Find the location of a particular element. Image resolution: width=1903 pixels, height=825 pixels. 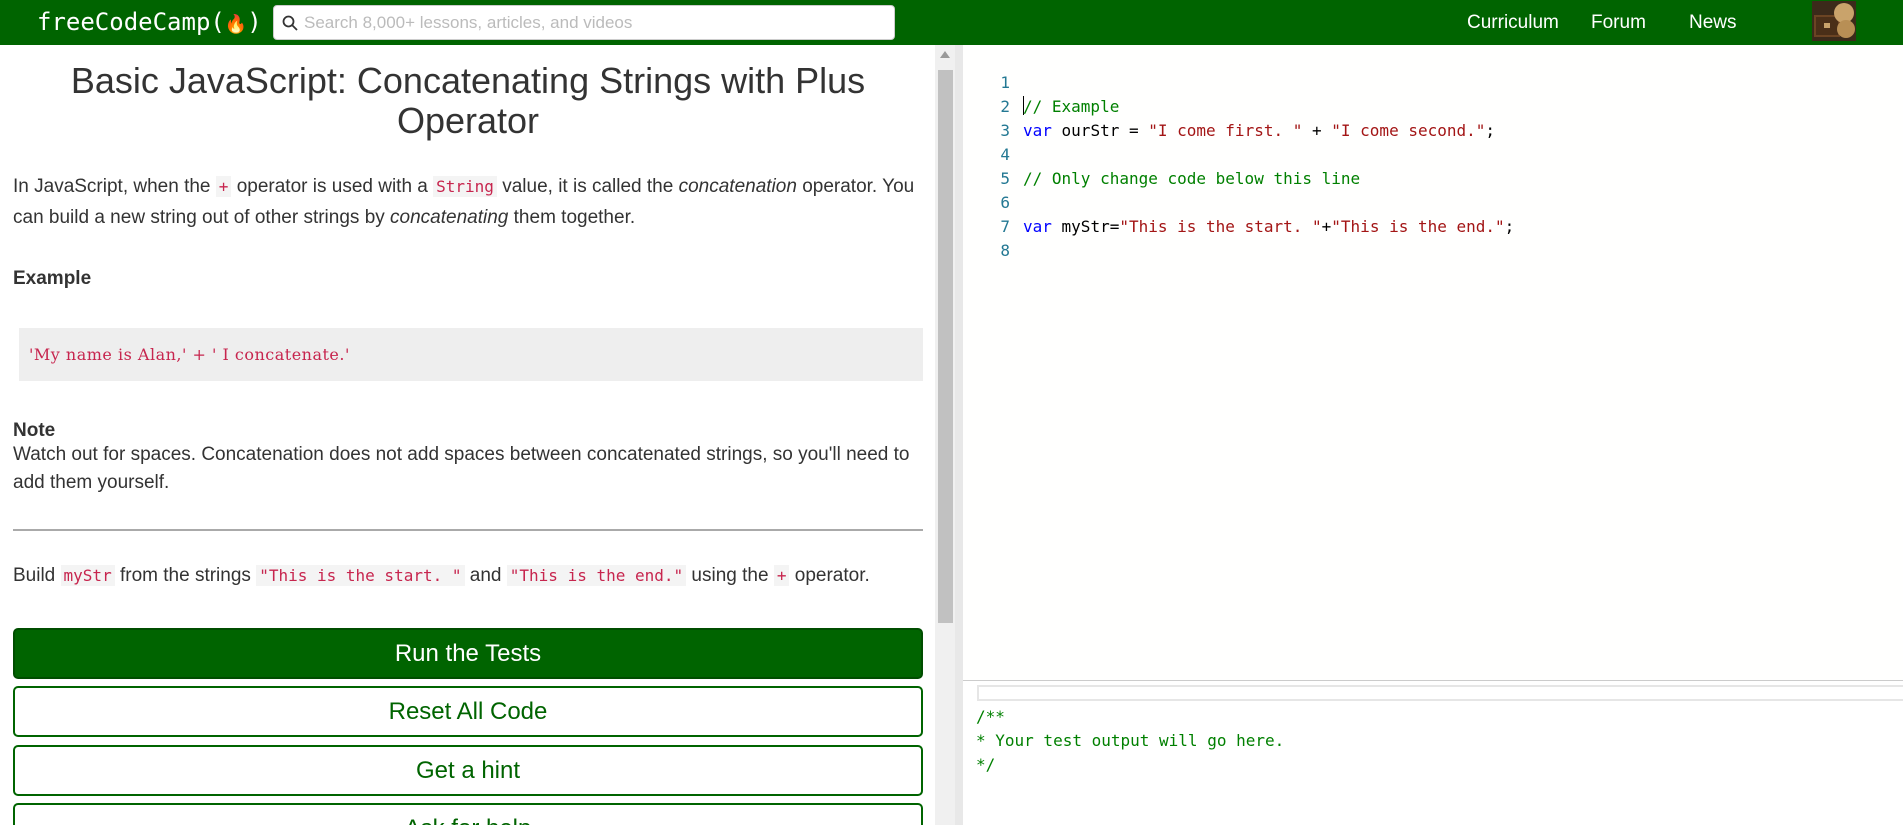

search-icon is located at coordinates (290, 23).